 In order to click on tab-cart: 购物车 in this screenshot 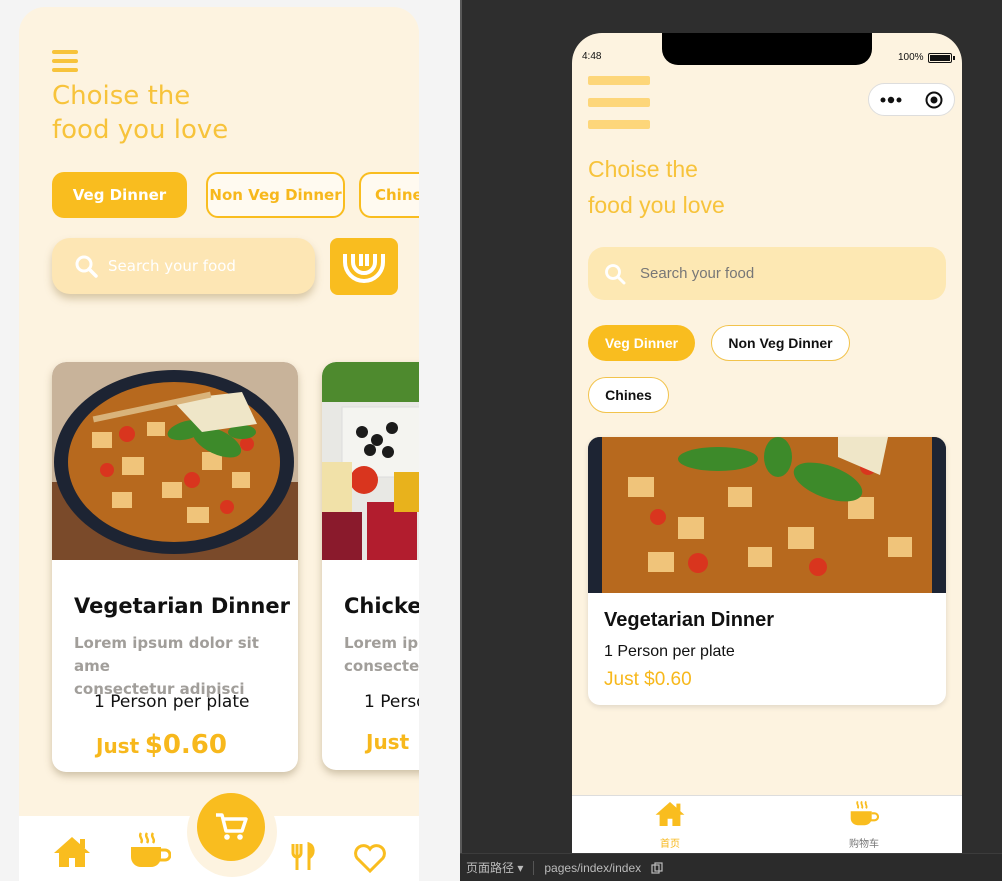, I will do `click(864, 825)`.